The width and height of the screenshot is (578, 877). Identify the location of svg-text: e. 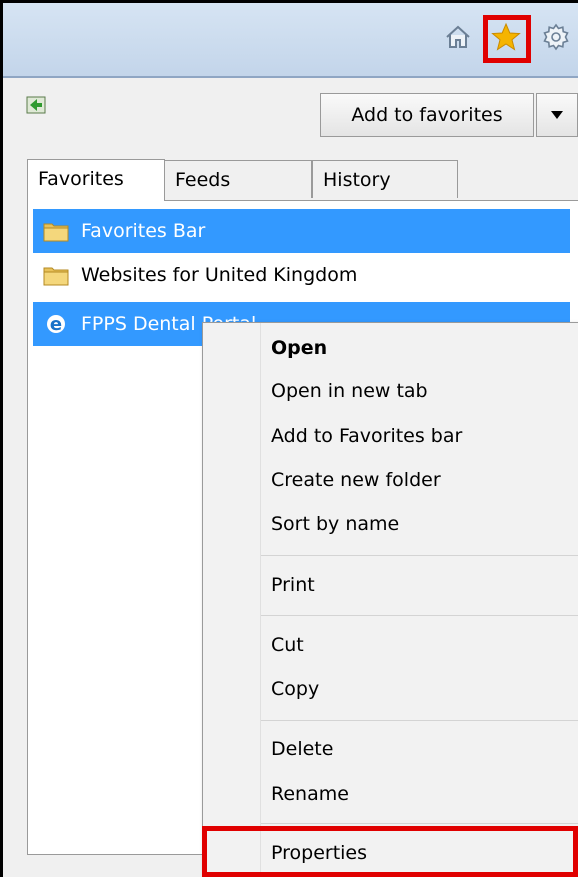
(56, 324).